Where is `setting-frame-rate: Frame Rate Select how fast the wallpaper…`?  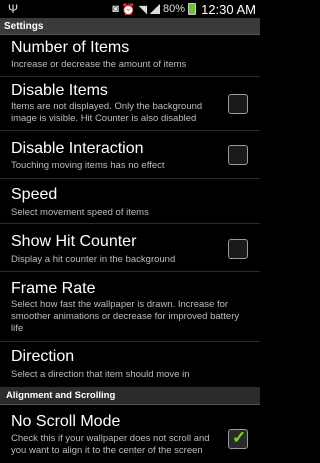 setting-frame-rate: Frame Rate Select how fast the wallpaper… is located at coordinates (130, 307).